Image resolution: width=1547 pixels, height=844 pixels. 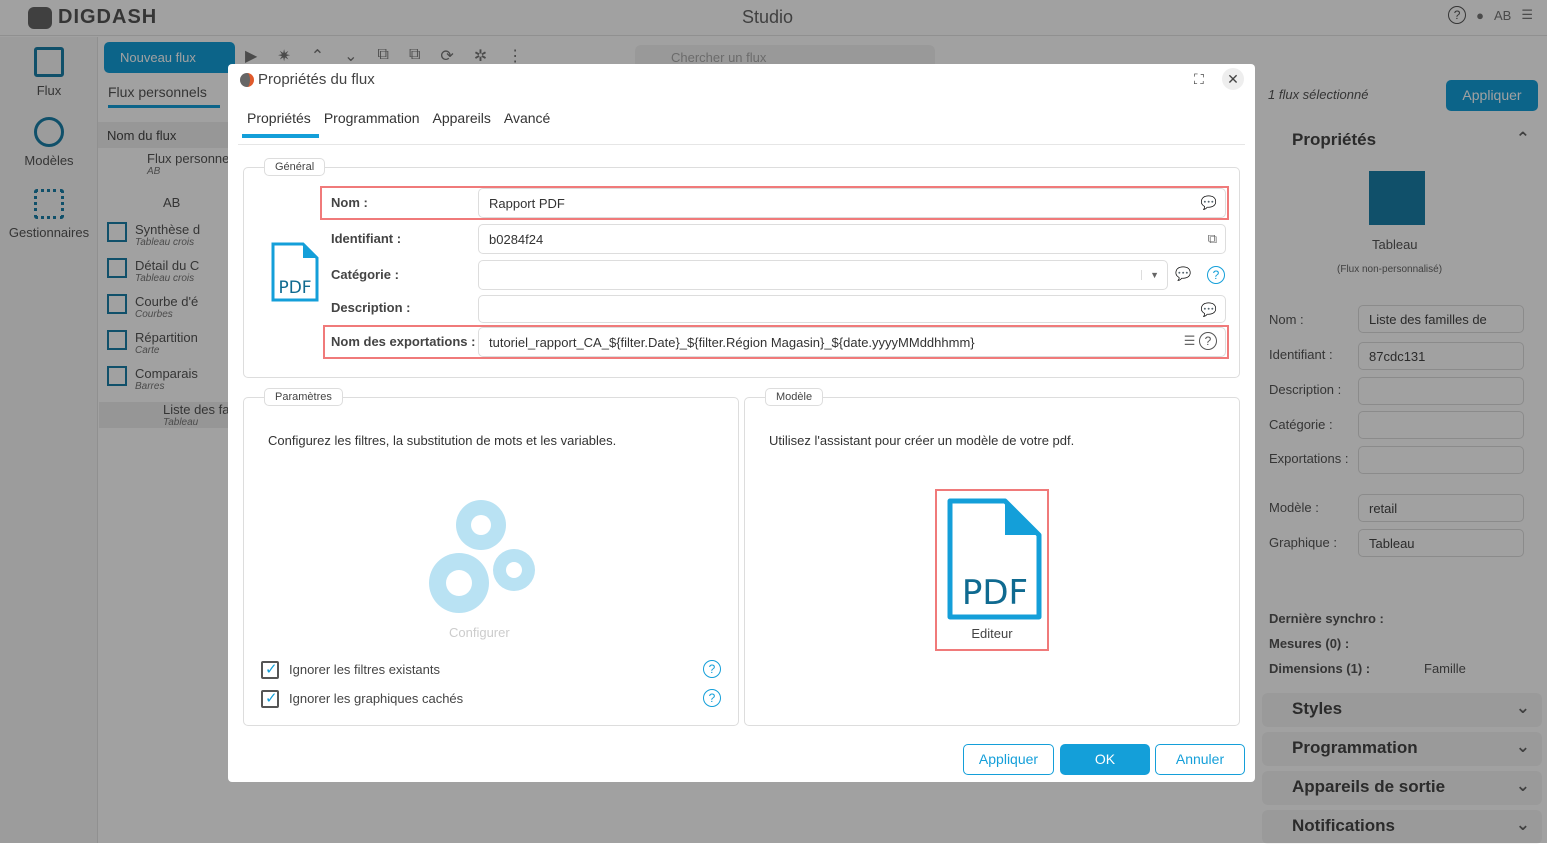 I want to click on highlight-exports, so click(x=776, y=342).